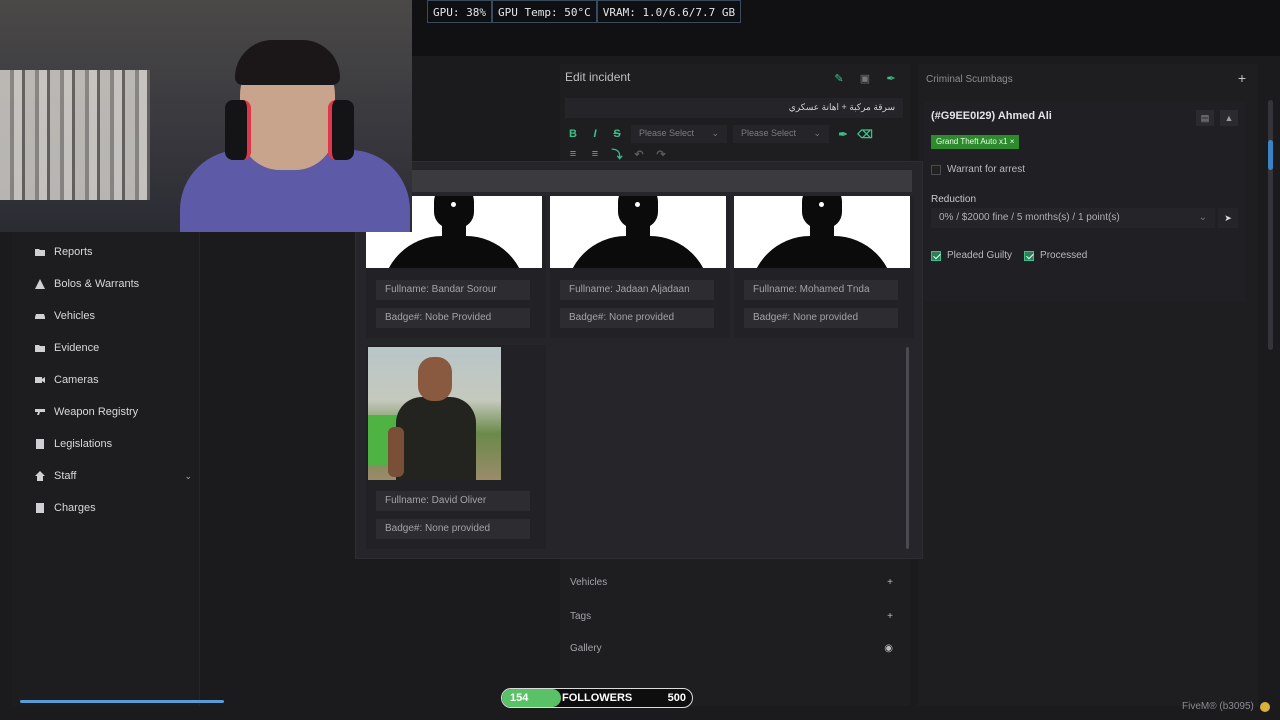 The image size is (1280, 720). What do you see at coordinates (453, 501) in the screenshot?
I see `officer-fullname: Fullname: David Oliver` at bounding box center [453, 501].